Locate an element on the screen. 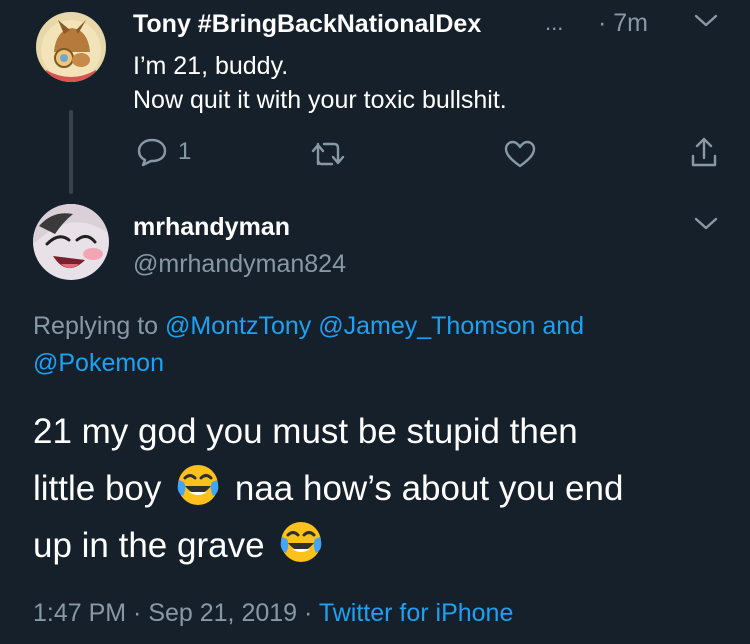 The height and width of the screenshot is (644, 750). reply-count: 1 is located at coordinates (185, 151).